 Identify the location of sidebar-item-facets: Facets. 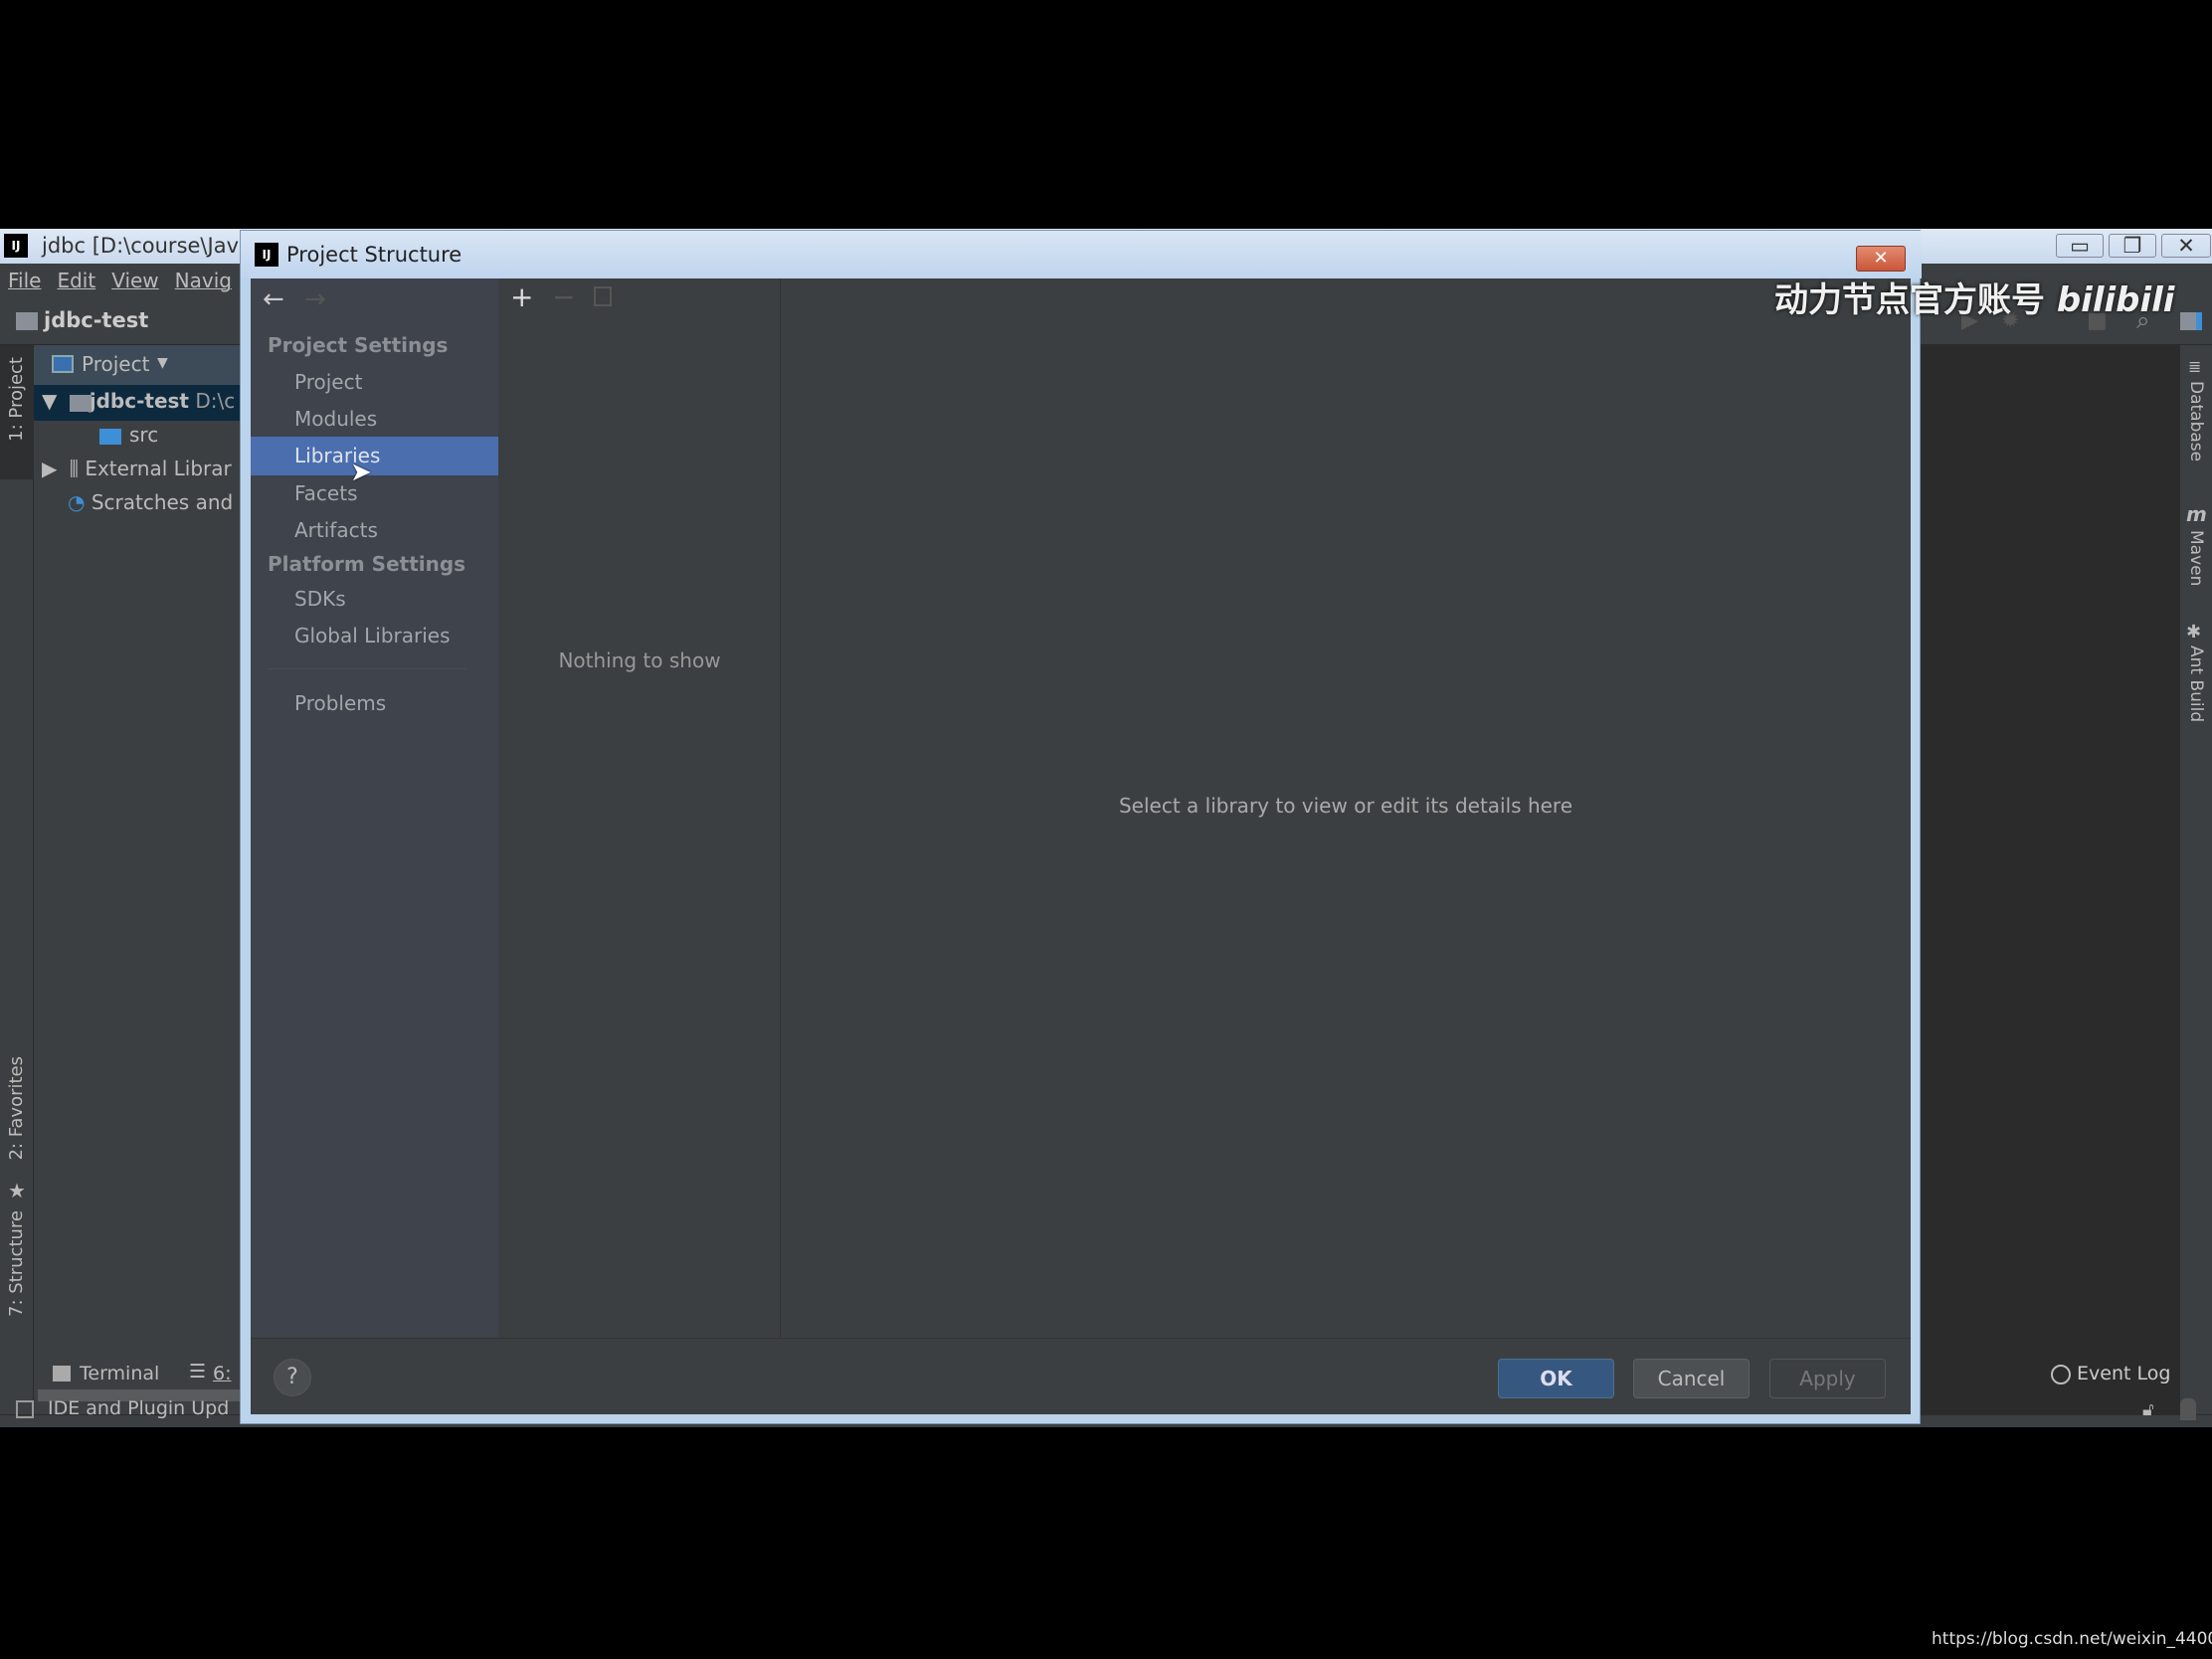
(326, 493).